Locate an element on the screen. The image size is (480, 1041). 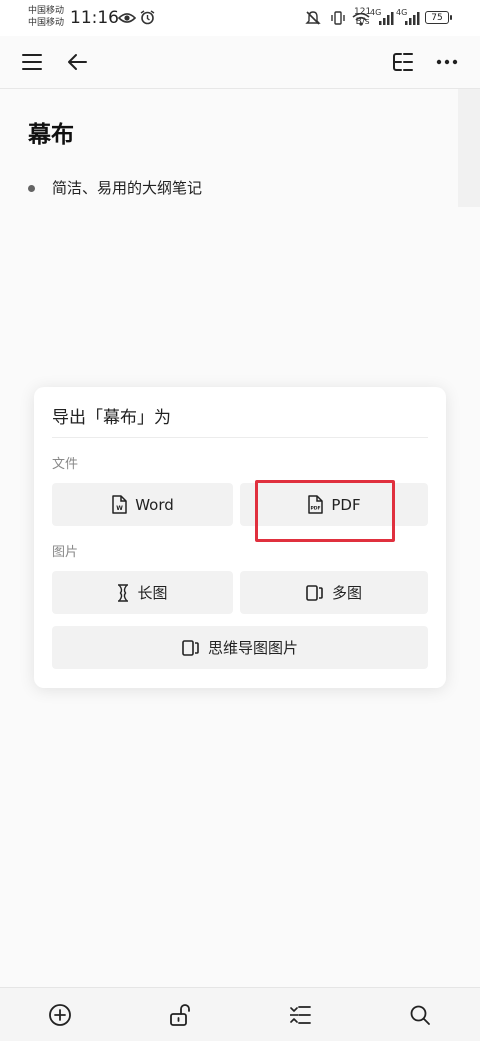
export-long-image-button: 长图 is located at coordinates (142, 592).